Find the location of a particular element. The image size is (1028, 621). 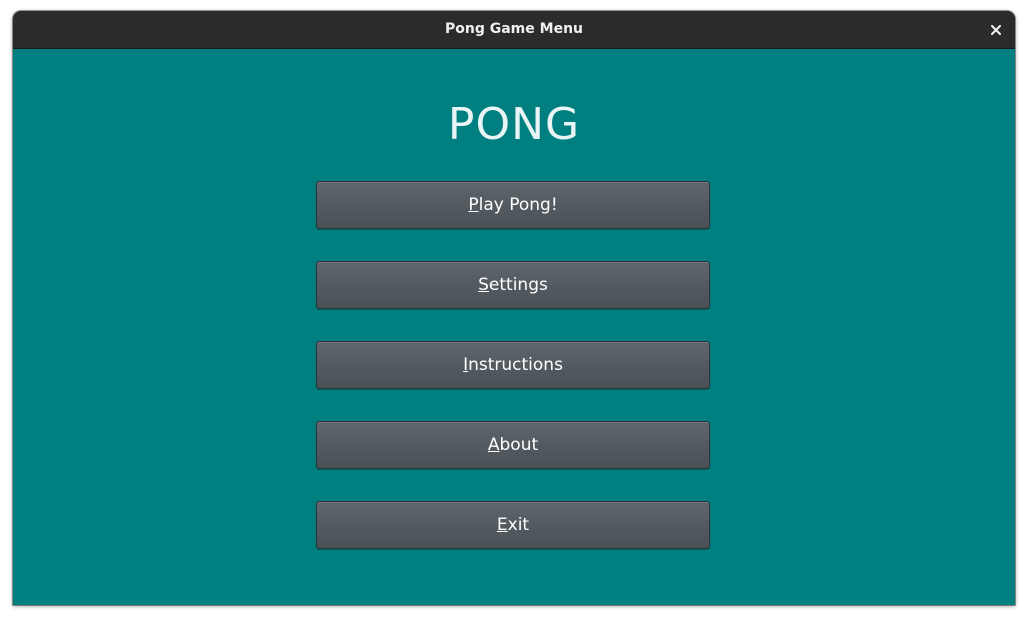

instructions-button: Instructions is located at coordinates (513, 365).